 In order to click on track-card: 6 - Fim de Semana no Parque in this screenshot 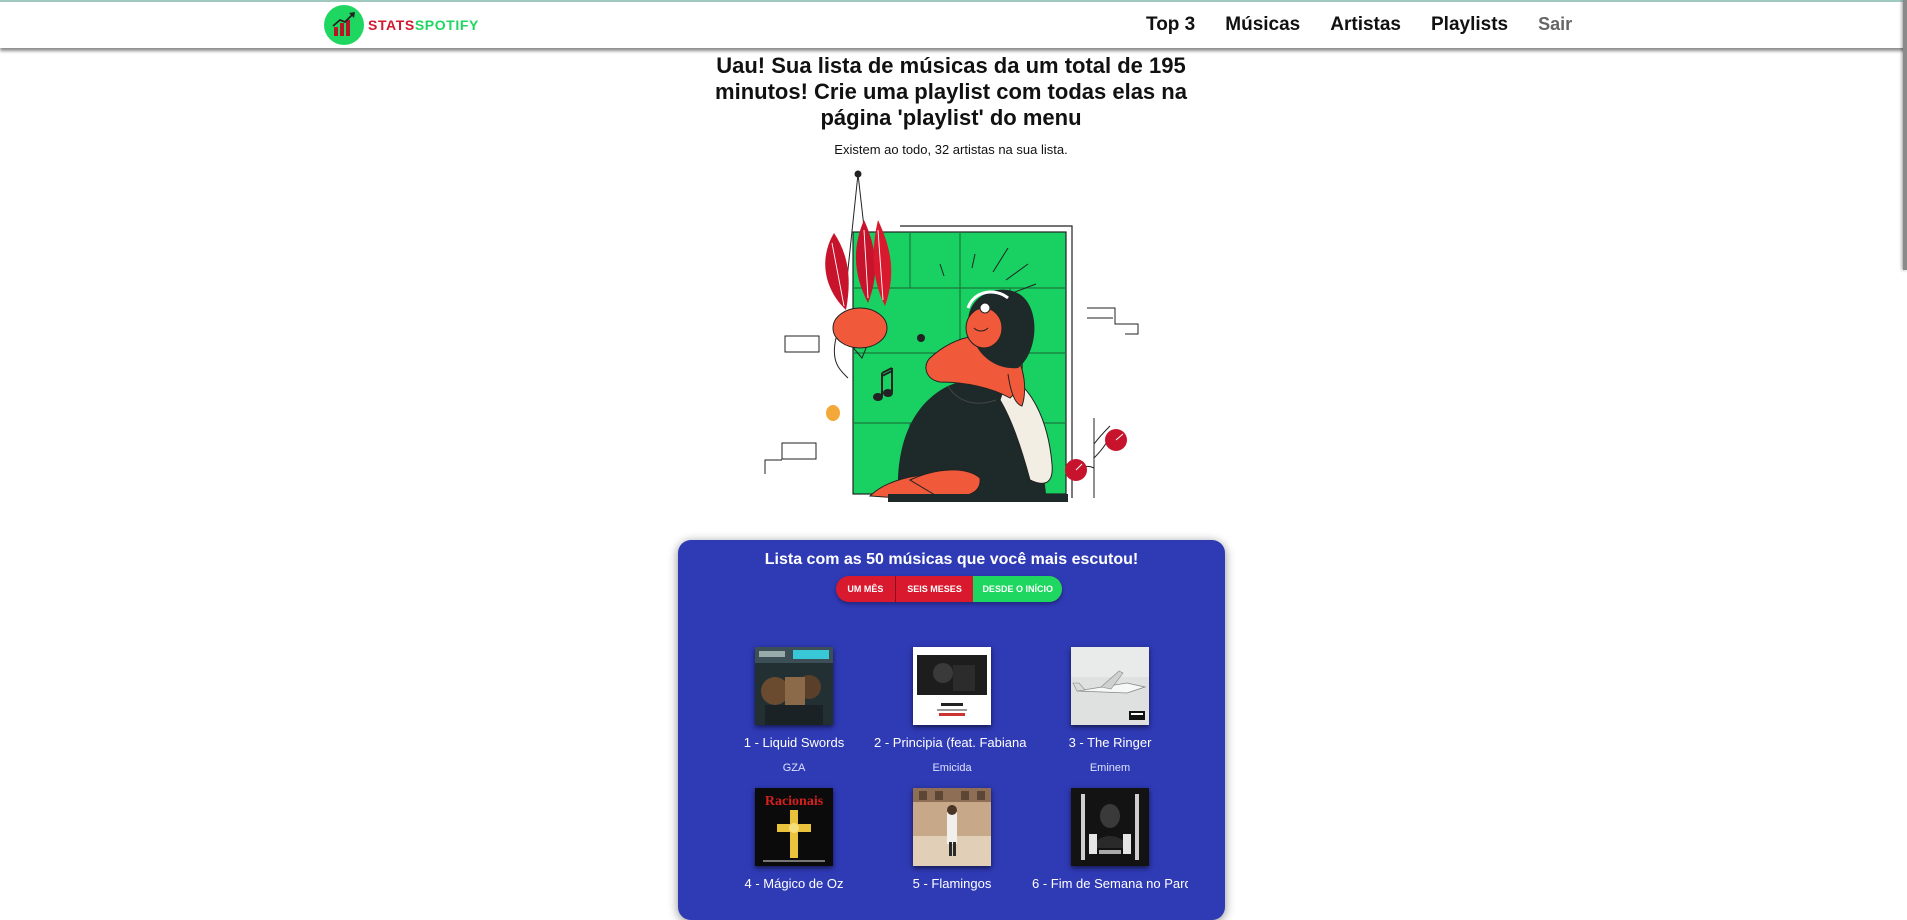, I will do `click(1110, 839)`.